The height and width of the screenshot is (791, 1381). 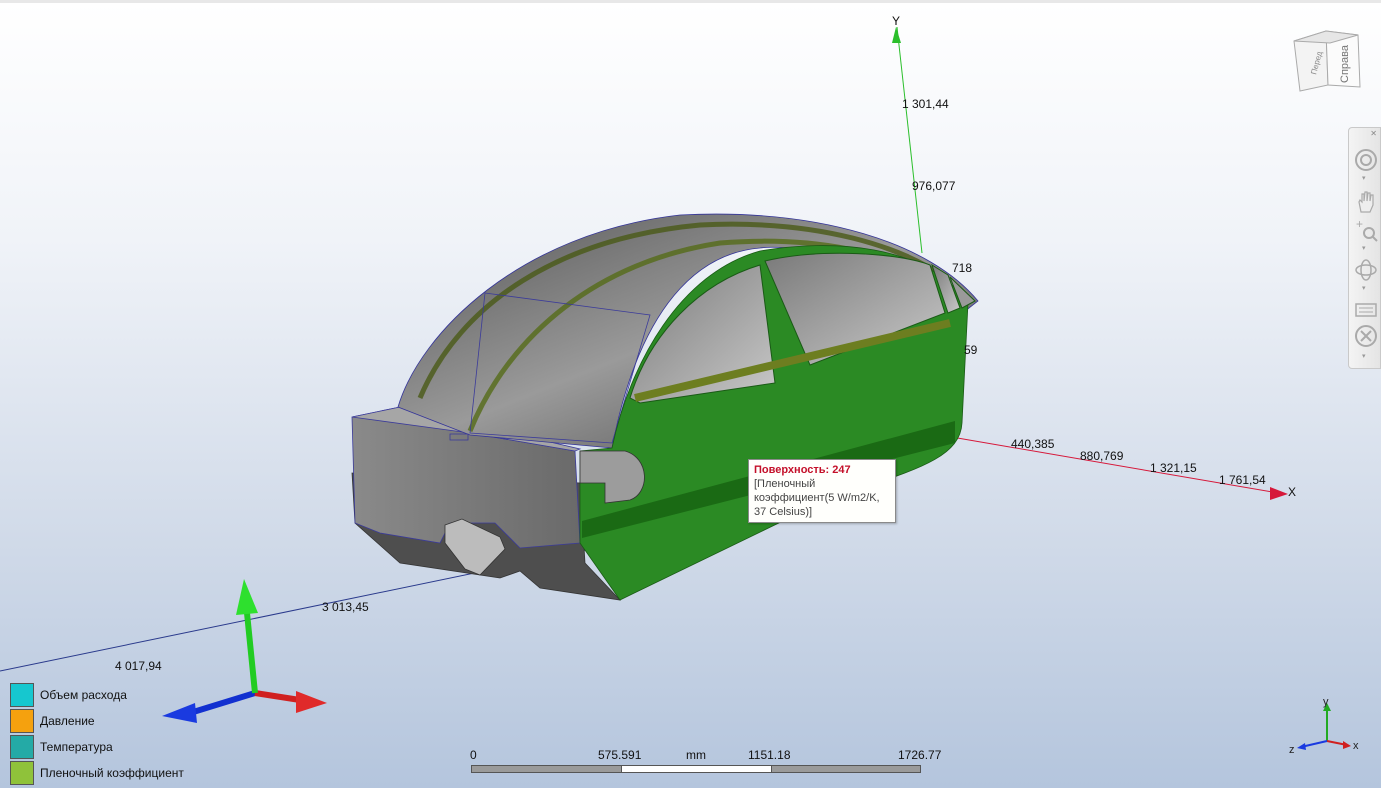 What do you see at coordinates (1292, 492) in the screenshot?
I see `x-axis-label: X` at bounding box center [1292, 492].